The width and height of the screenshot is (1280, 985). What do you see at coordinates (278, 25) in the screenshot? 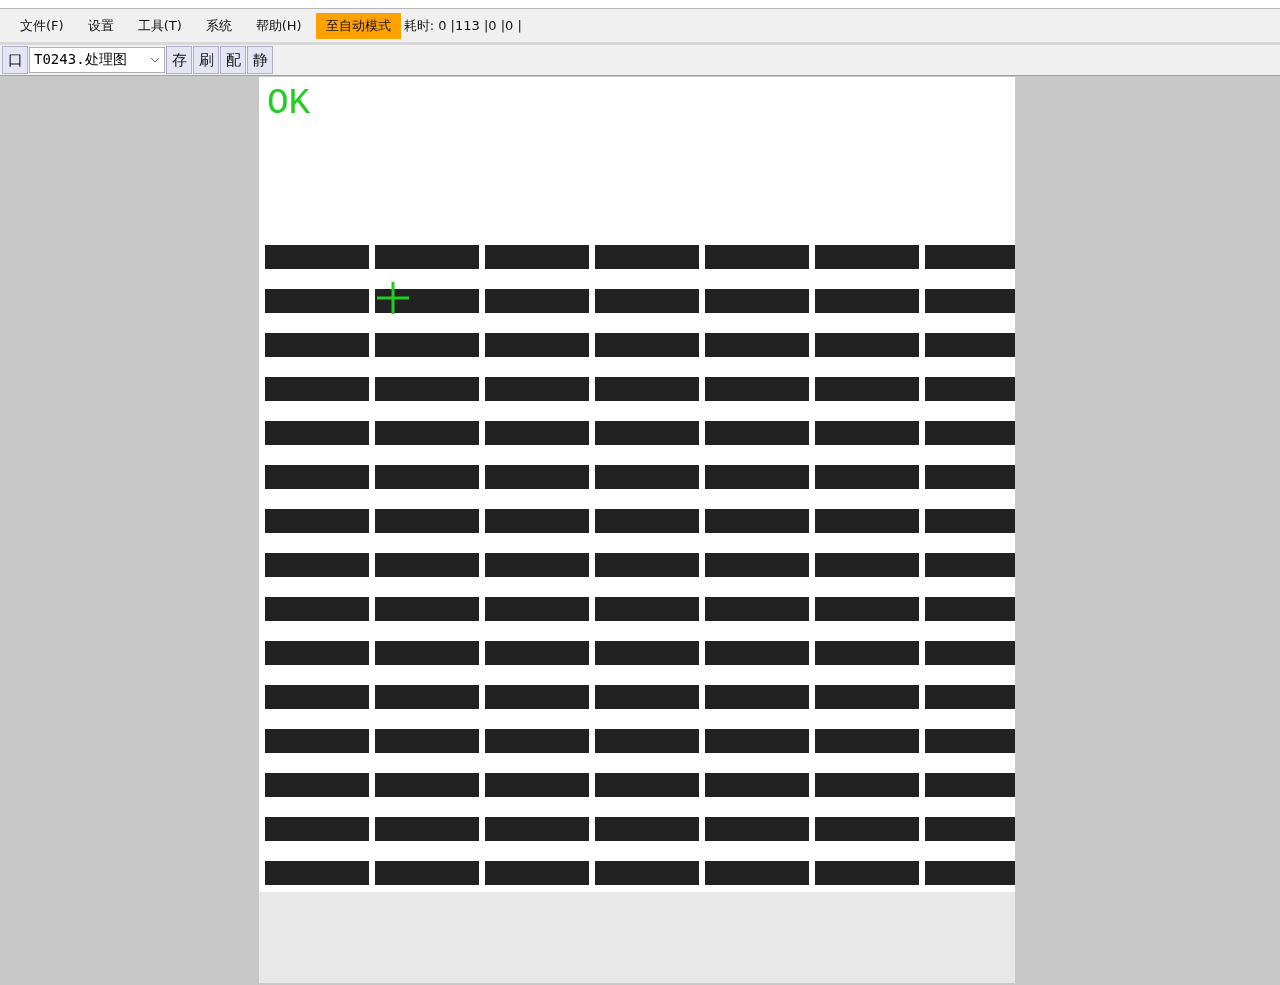
I see `menu-item: 帮助(H)` at bounding box center [278, 25].